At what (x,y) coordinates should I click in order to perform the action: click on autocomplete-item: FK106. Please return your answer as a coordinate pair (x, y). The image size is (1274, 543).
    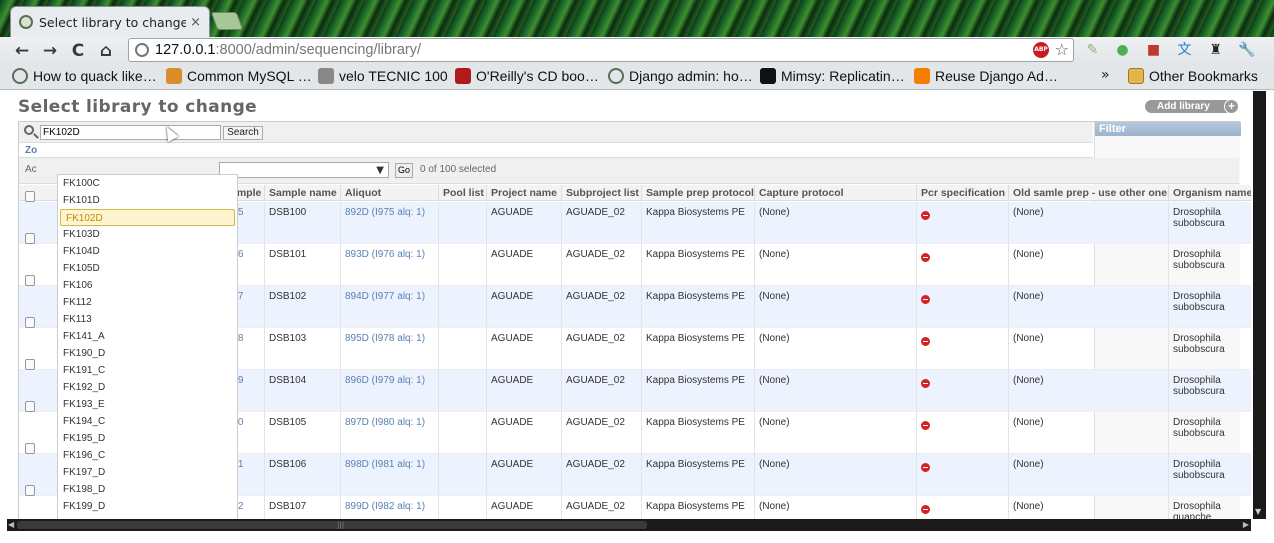
    Looking at the image, I should click on (147, 285).